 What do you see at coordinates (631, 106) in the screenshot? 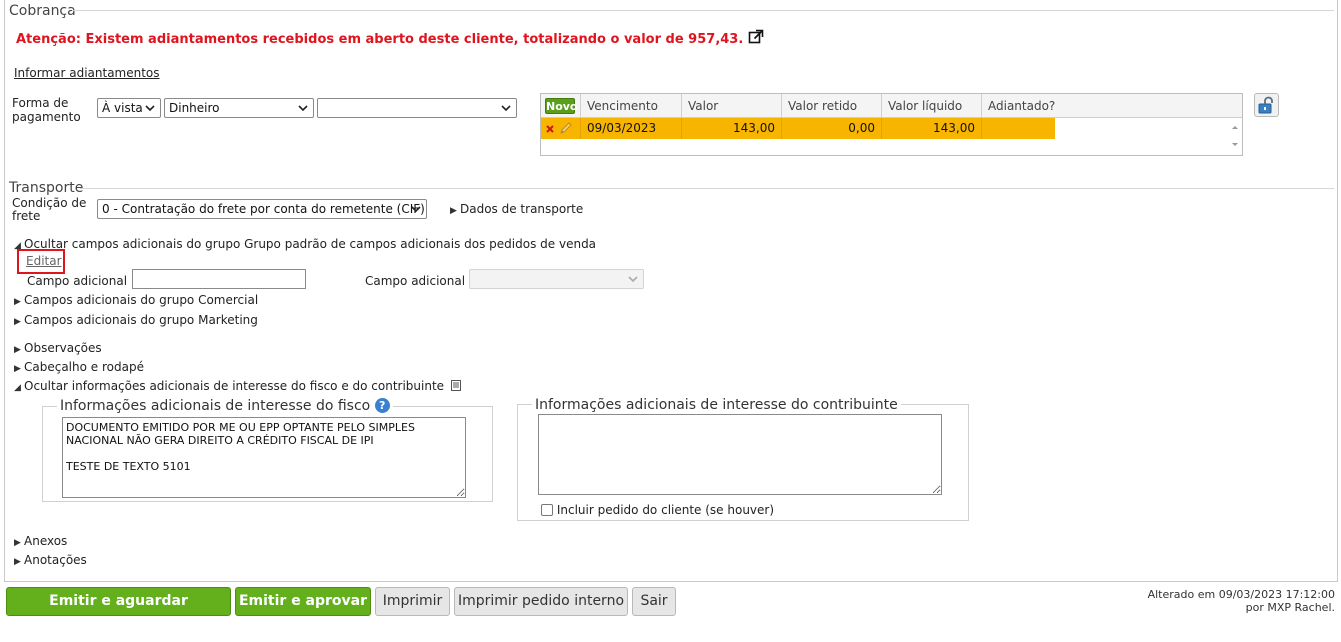
I see `grid-header-vencimento: Vencimento` at bounding box center [631, 106].